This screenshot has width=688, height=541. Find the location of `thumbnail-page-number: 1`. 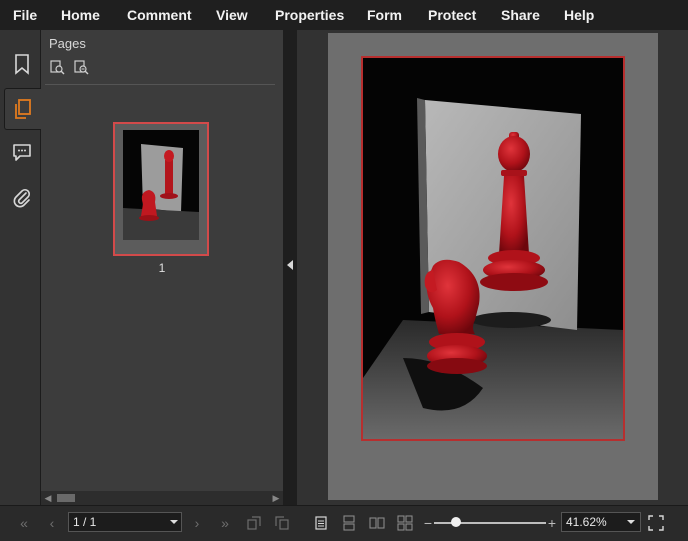

thumbnail-page-number: 1 is located at coordinates (162, 268).